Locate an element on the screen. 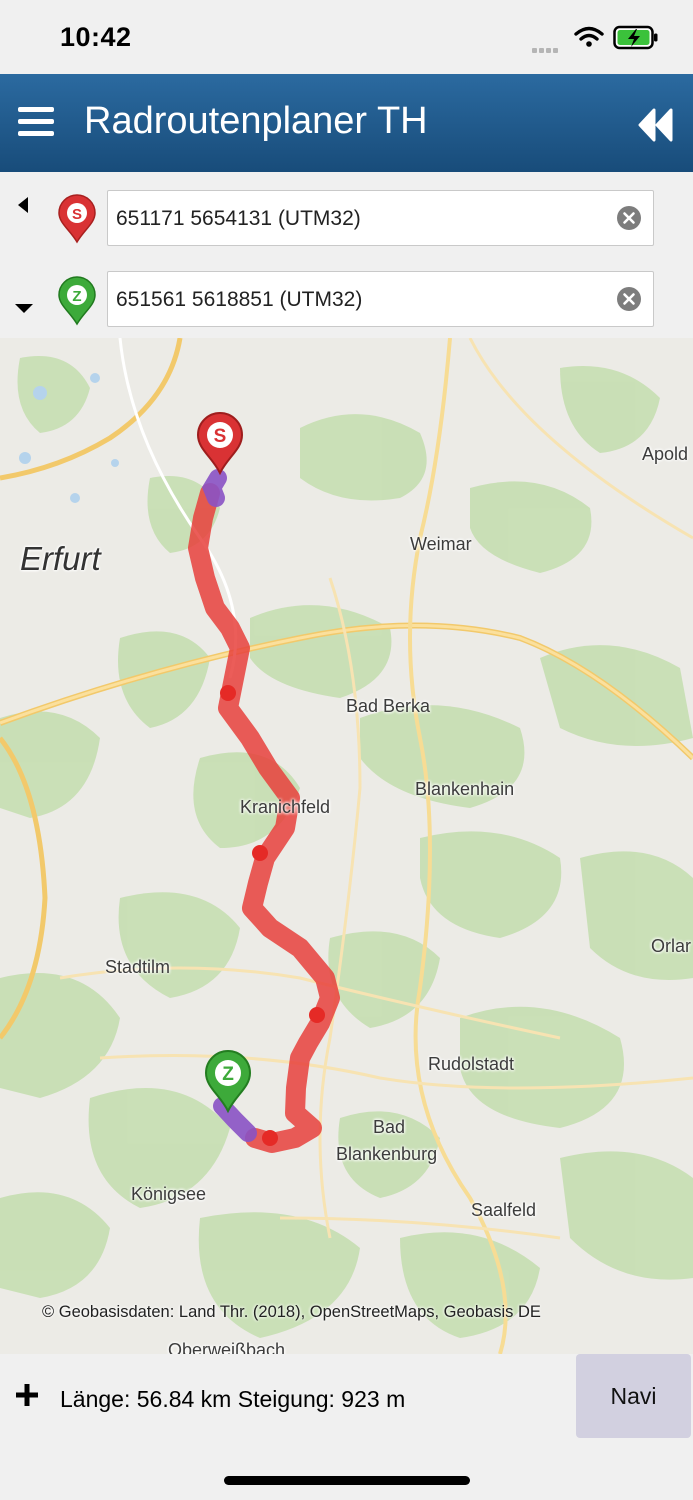 This screenshot has height=1500, width=693. place-weimar: Weimar is located at coordinates (441, 544).